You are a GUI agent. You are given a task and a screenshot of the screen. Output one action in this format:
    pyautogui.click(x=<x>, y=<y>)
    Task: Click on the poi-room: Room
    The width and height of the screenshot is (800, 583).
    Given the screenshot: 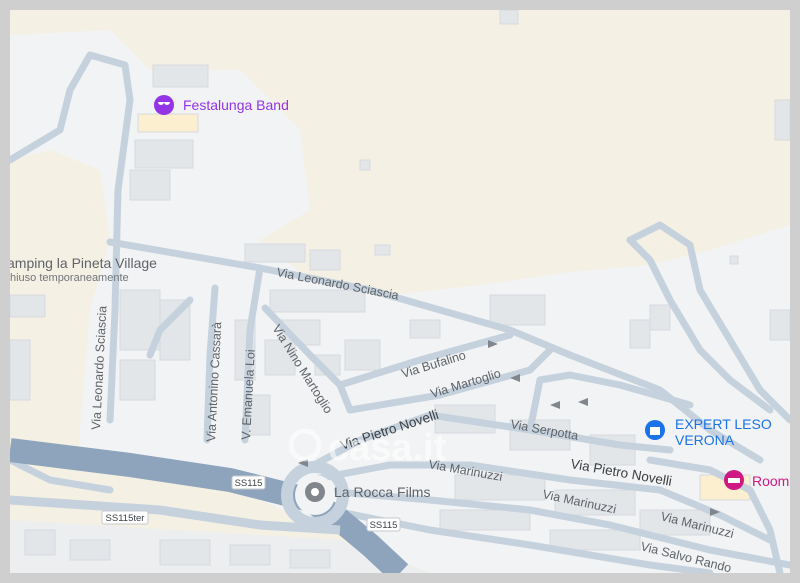 What is the action you would take?
    pyautogui.click(x=756, y=480)
    